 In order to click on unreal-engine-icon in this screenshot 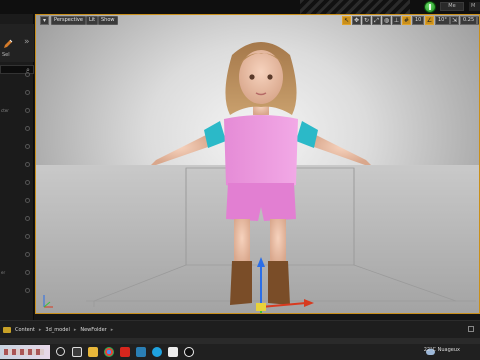, I will do `click(189, 352)`.